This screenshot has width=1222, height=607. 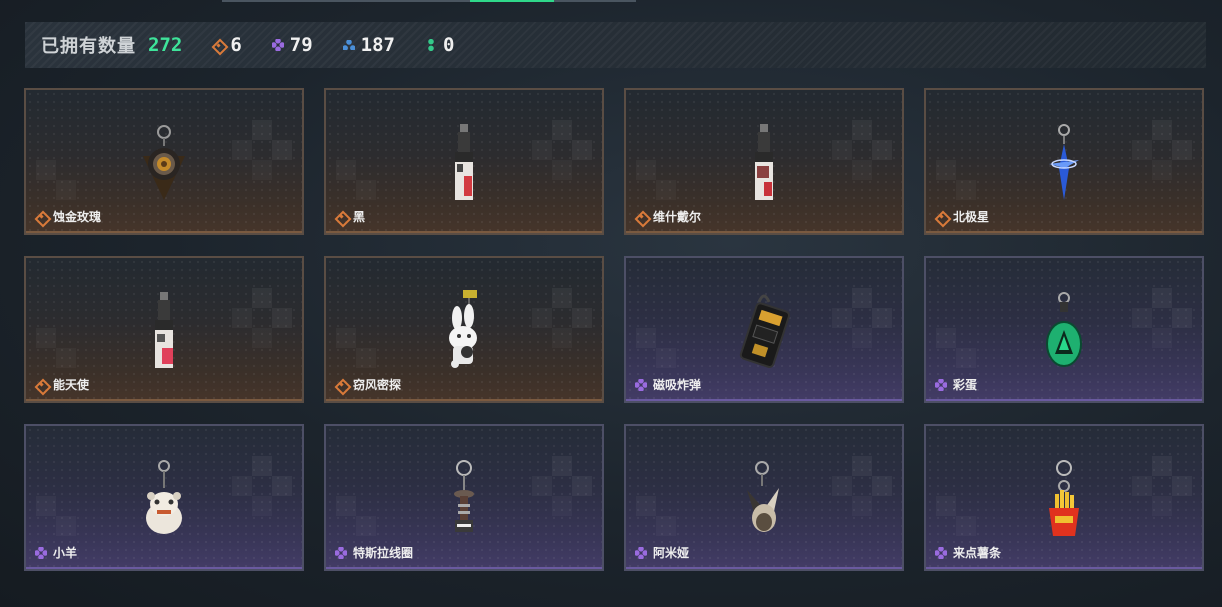 I want to click on charm-card: 维什戴尔, so click(x=764, y=161).